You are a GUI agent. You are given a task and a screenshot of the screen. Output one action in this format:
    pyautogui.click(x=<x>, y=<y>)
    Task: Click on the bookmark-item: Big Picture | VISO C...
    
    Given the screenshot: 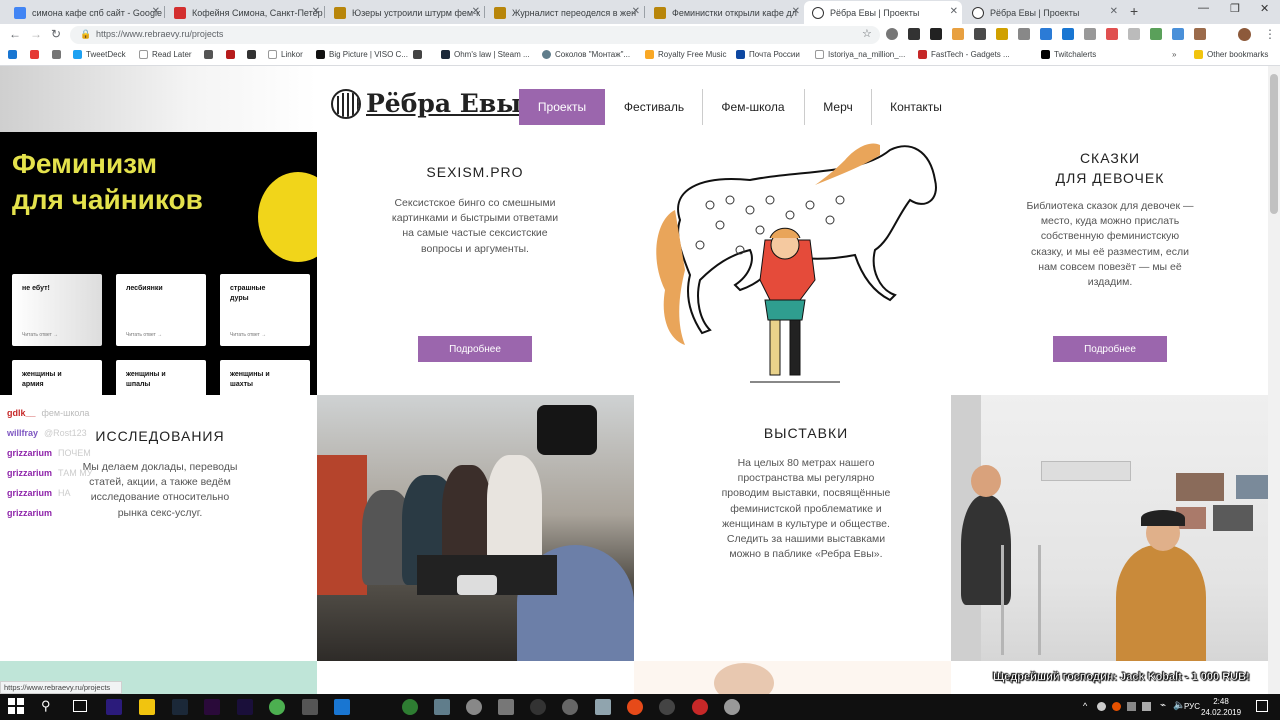 What is the action you would take?
    pyautogui.click(x=362, y=55)
    